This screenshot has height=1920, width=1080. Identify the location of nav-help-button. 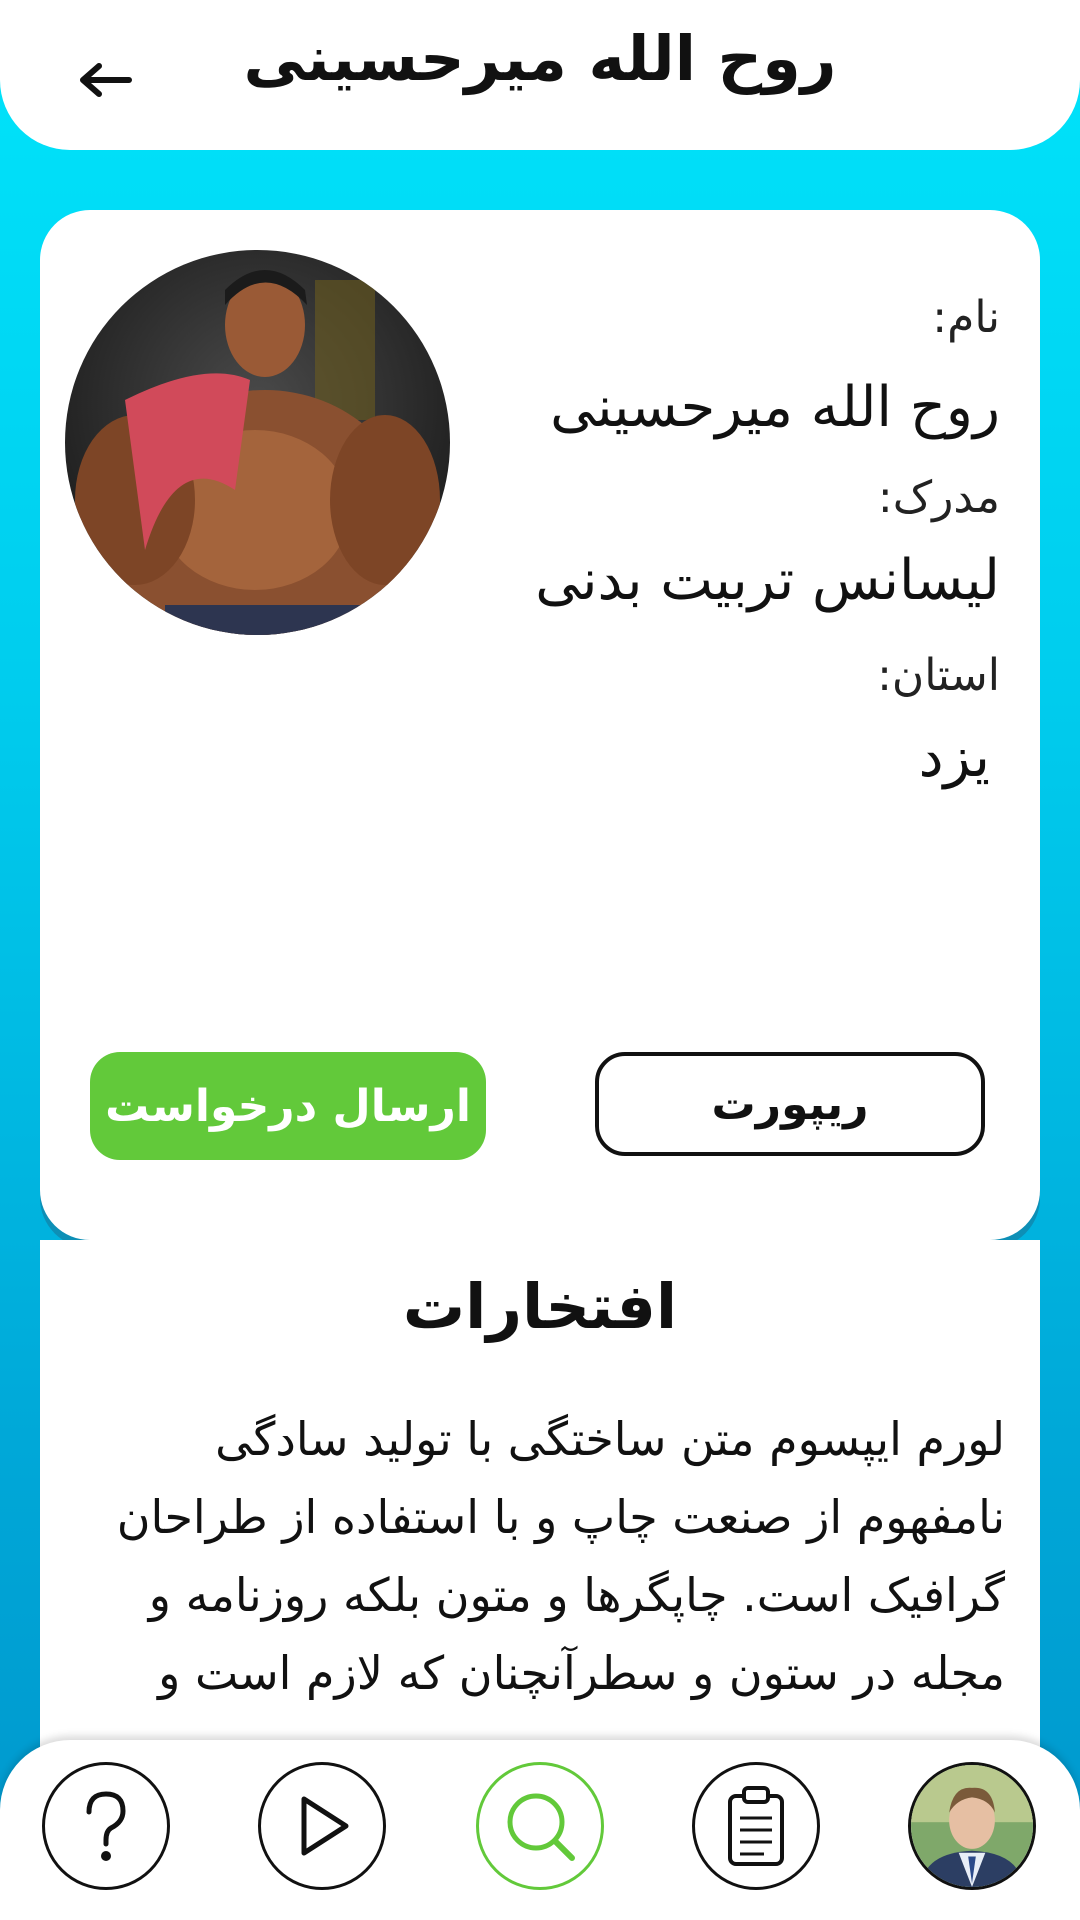
(106, 1826).